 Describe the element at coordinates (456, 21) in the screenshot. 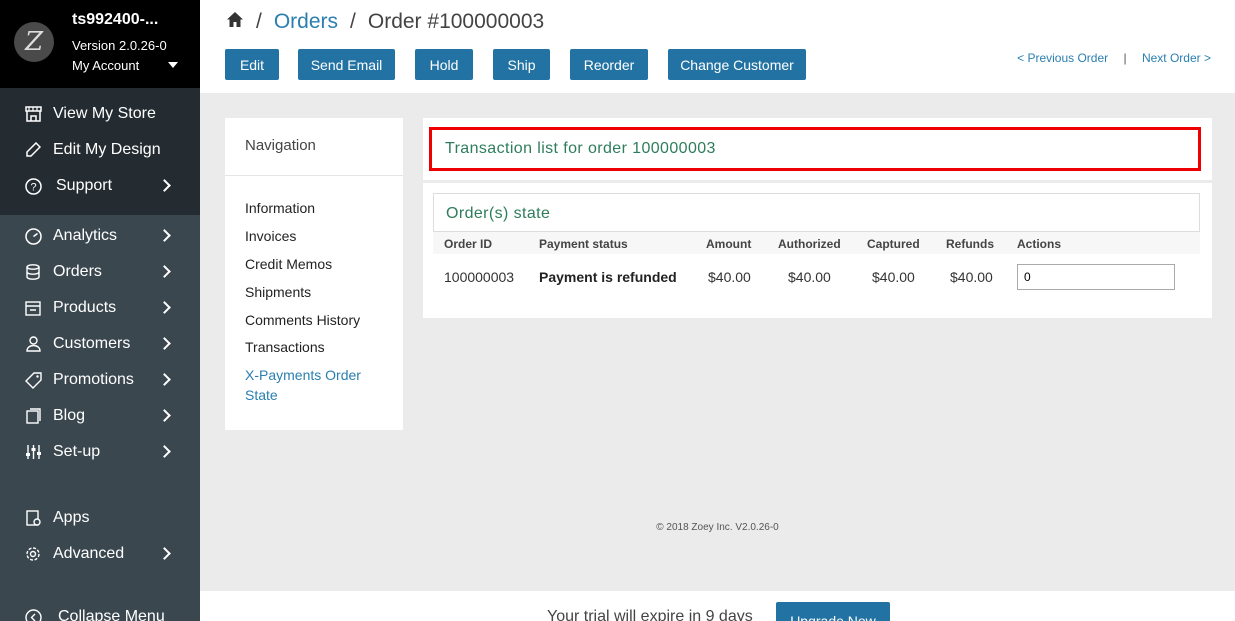

I see `page-title: Order #100000003` at that location.